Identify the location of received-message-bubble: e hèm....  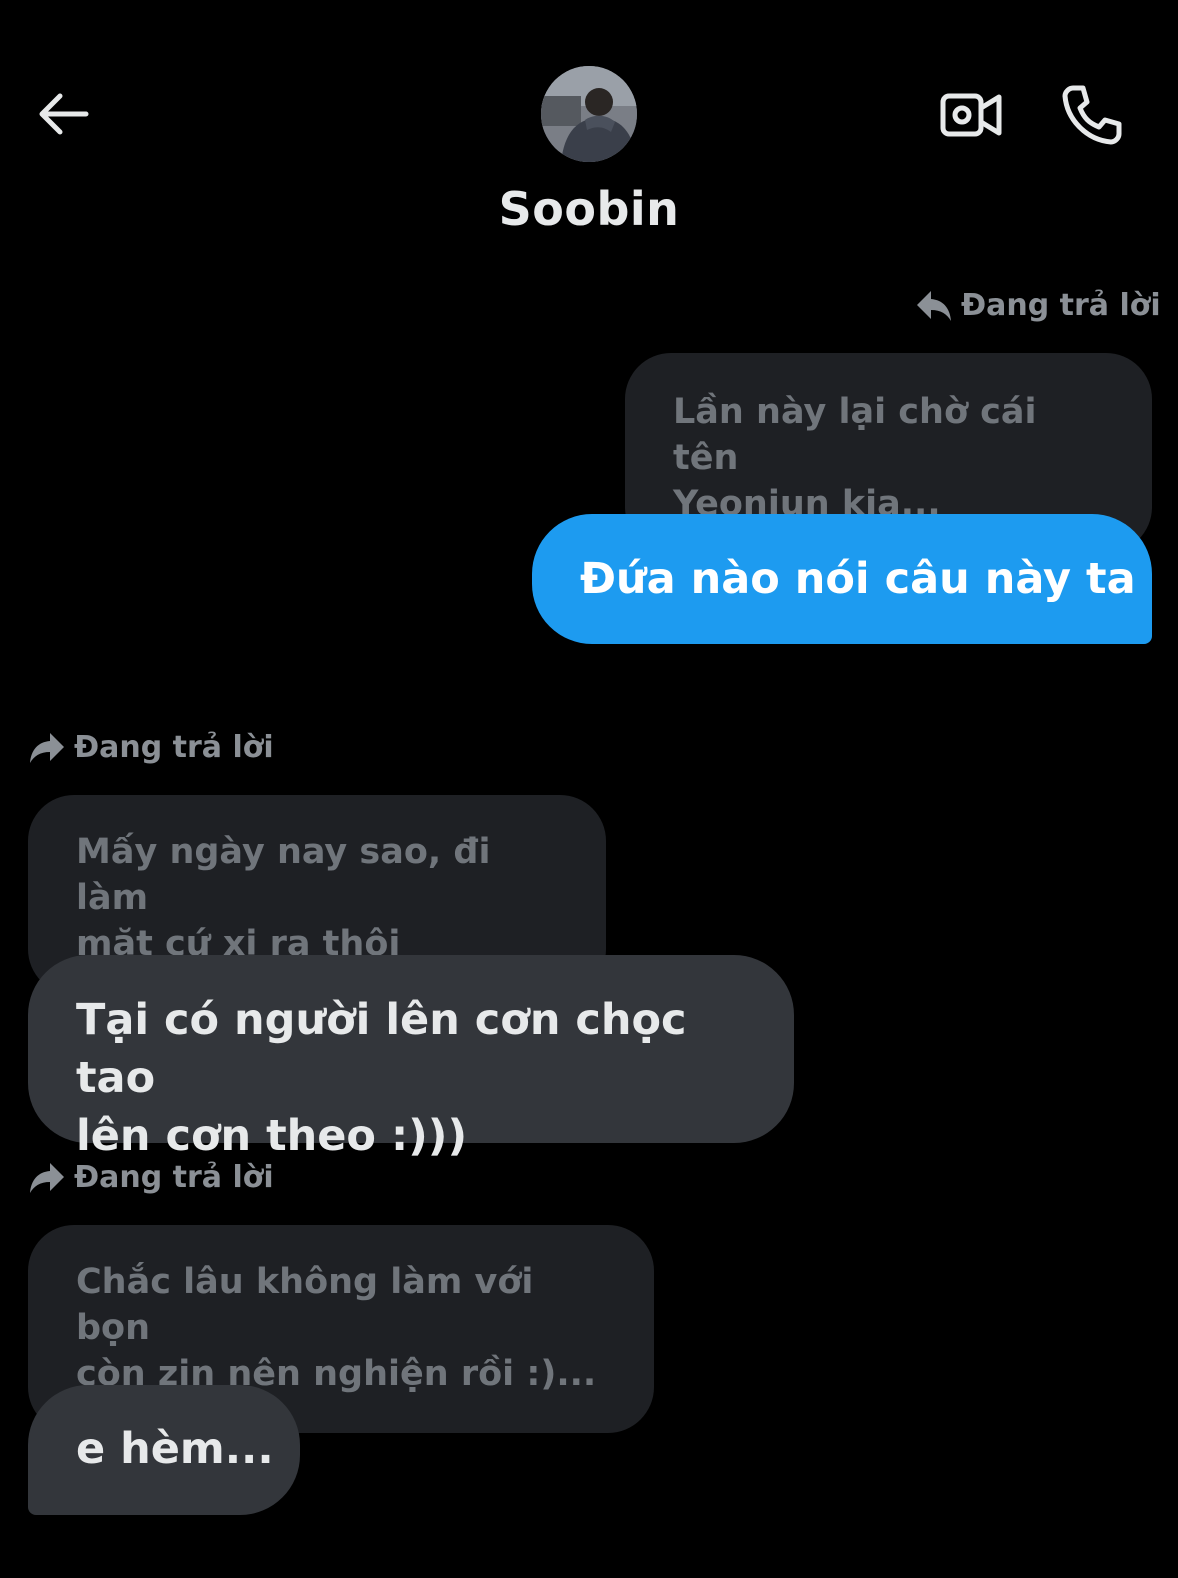
(164, 1450).